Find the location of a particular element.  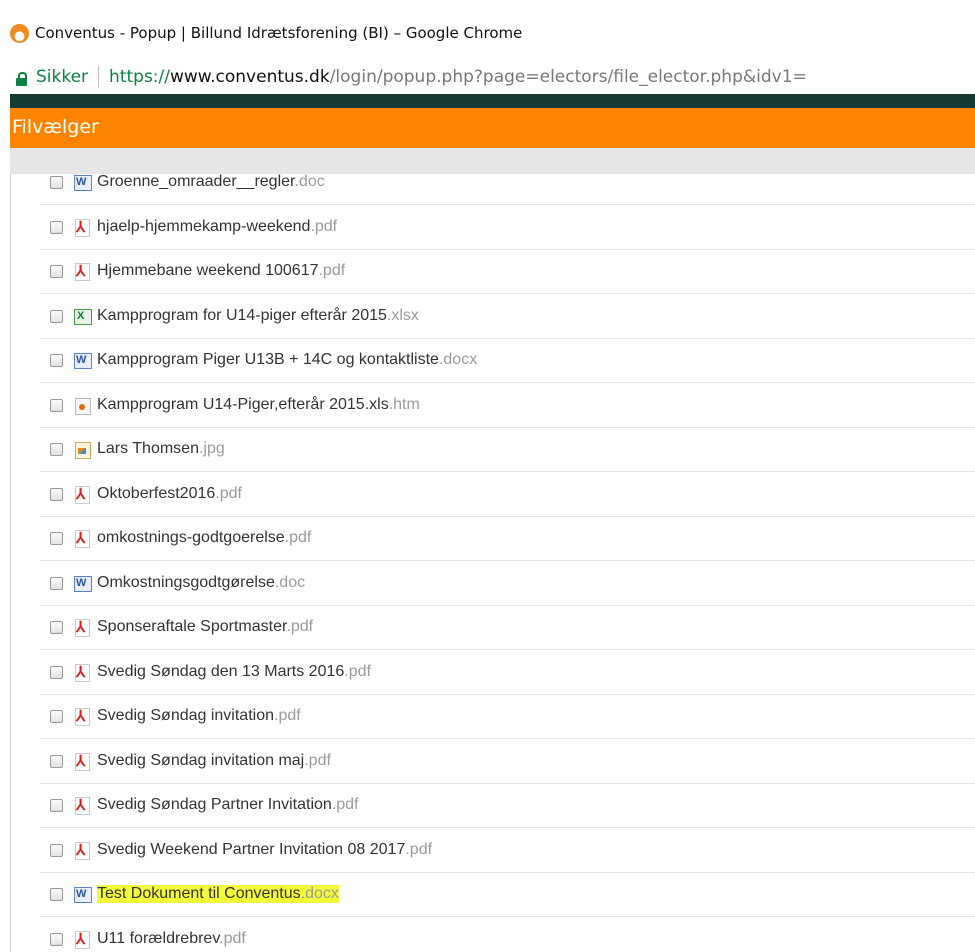

file-name: Lars Thomsen is located at coordinates (148, 448).